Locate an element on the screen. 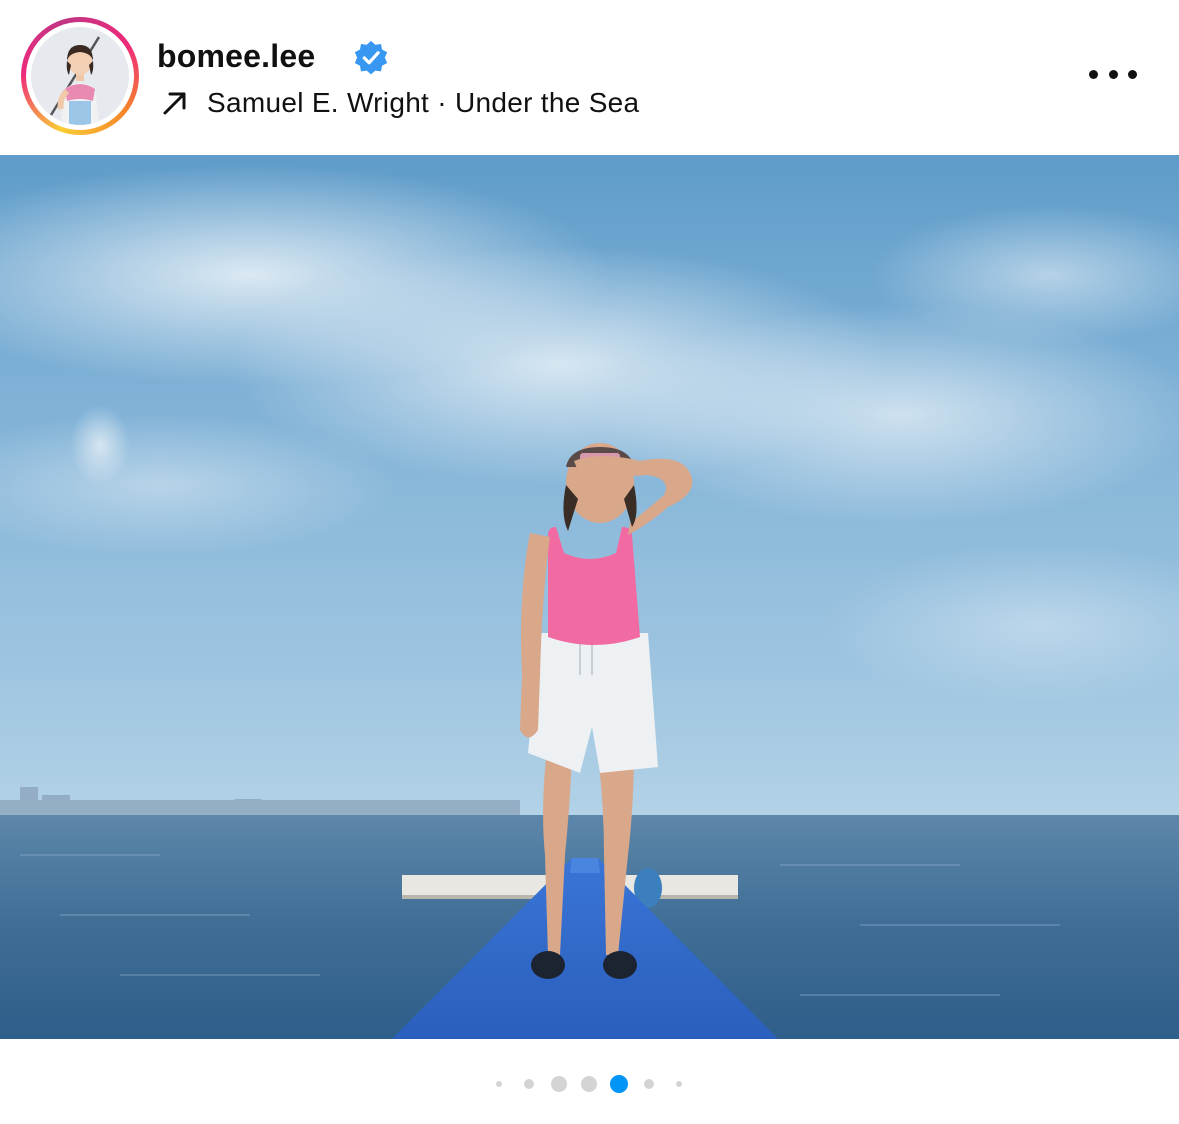 The height and width of the screenshot is (1124, 1179). username: bomee.lee is located at coordinates (236, 56).